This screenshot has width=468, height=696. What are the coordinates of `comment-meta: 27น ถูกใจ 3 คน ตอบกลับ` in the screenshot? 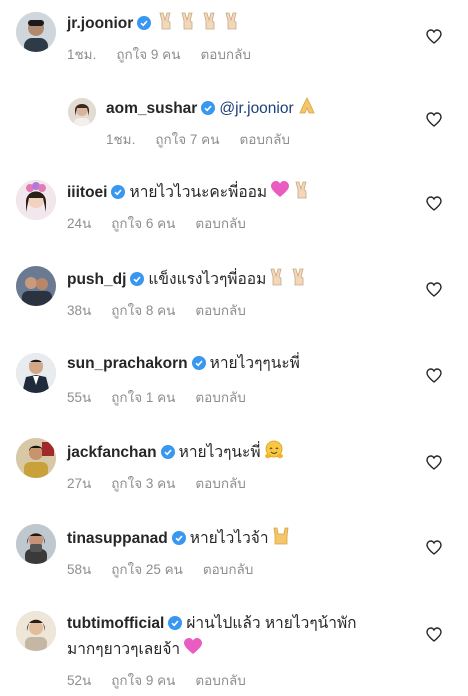 It's located at (156, 483).